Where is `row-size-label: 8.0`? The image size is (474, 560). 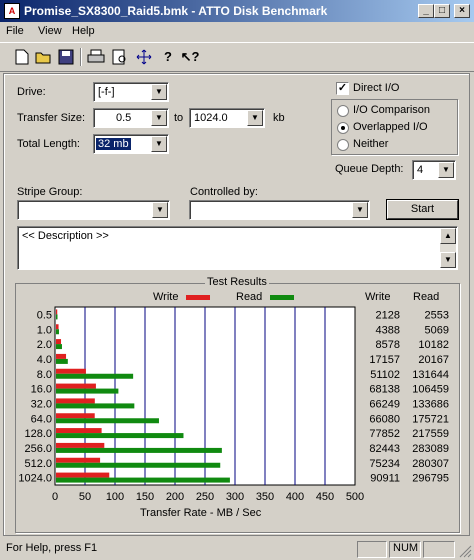
row-size-label: 8.0 is located at coordinates (44, 375).